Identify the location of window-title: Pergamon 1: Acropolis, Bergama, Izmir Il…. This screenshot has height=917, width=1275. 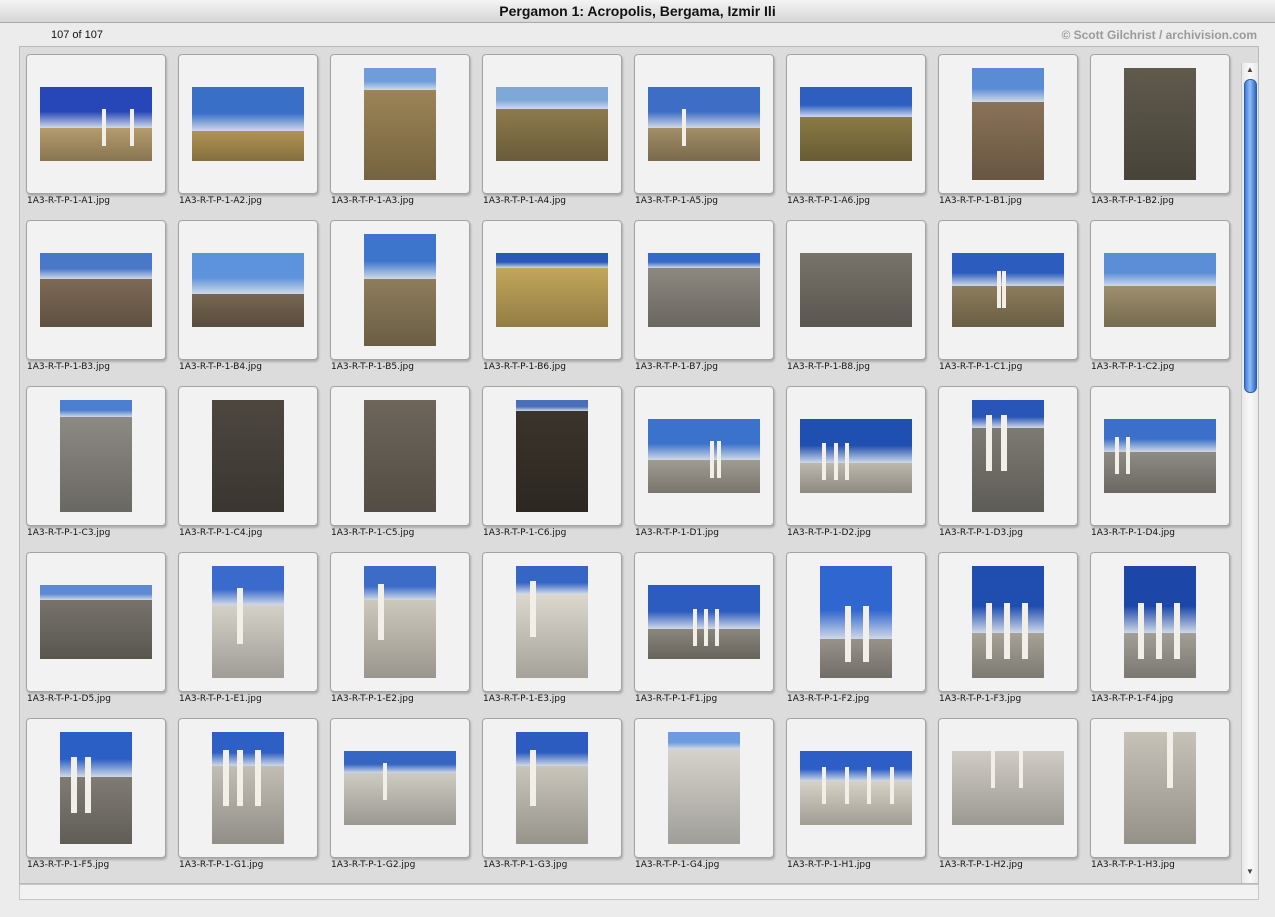
(637, 11).